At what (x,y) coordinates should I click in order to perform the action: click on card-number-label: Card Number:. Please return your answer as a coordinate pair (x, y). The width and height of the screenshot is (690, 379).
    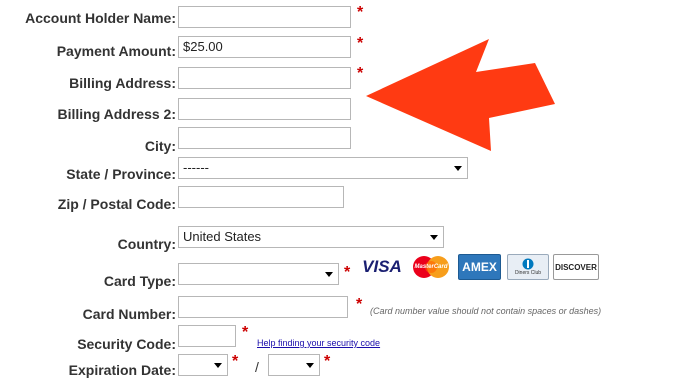
    Looking at the image, I should click on (129, 314).